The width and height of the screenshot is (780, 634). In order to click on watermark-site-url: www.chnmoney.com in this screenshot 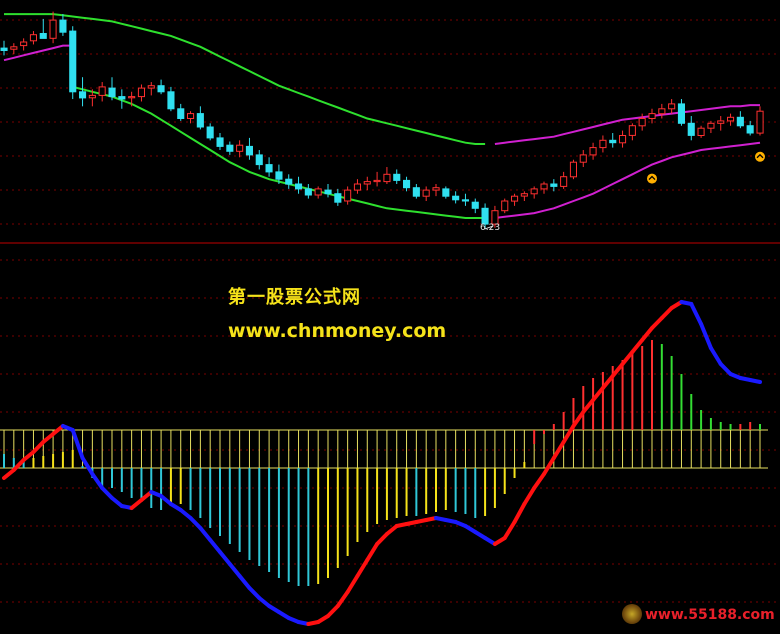, I will do `click(337, 331)`.